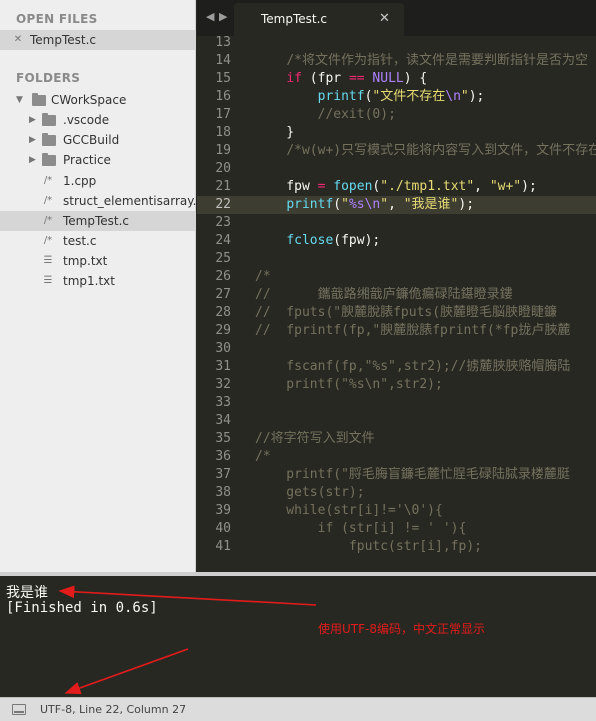 The width and height of the screenshot is (596, 721). Describe the element at coordinates (223, 132) in the screenshot. I see `line-number: 18` at that location.